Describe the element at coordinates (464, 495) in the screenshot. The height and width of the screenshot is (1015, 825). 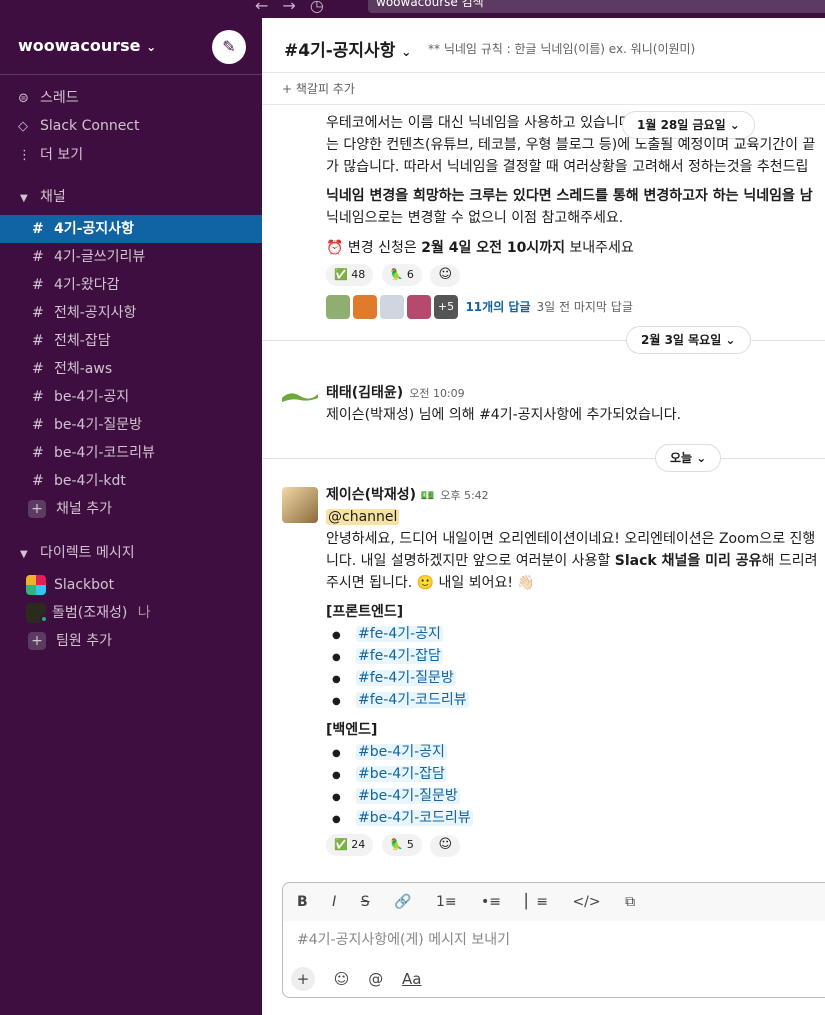
I see `timestamp: 오후 5:42` at that location.